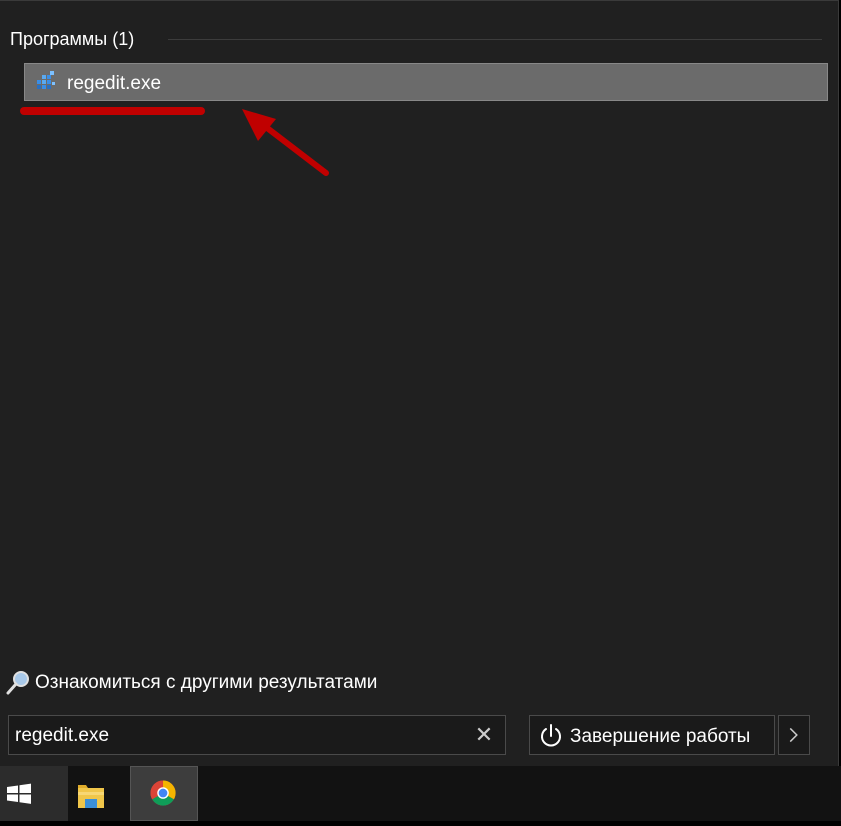  Describe the element at coordinates (426, 82) in the screenshot. I see `result-item-regedit: regedit.exe` at that location.